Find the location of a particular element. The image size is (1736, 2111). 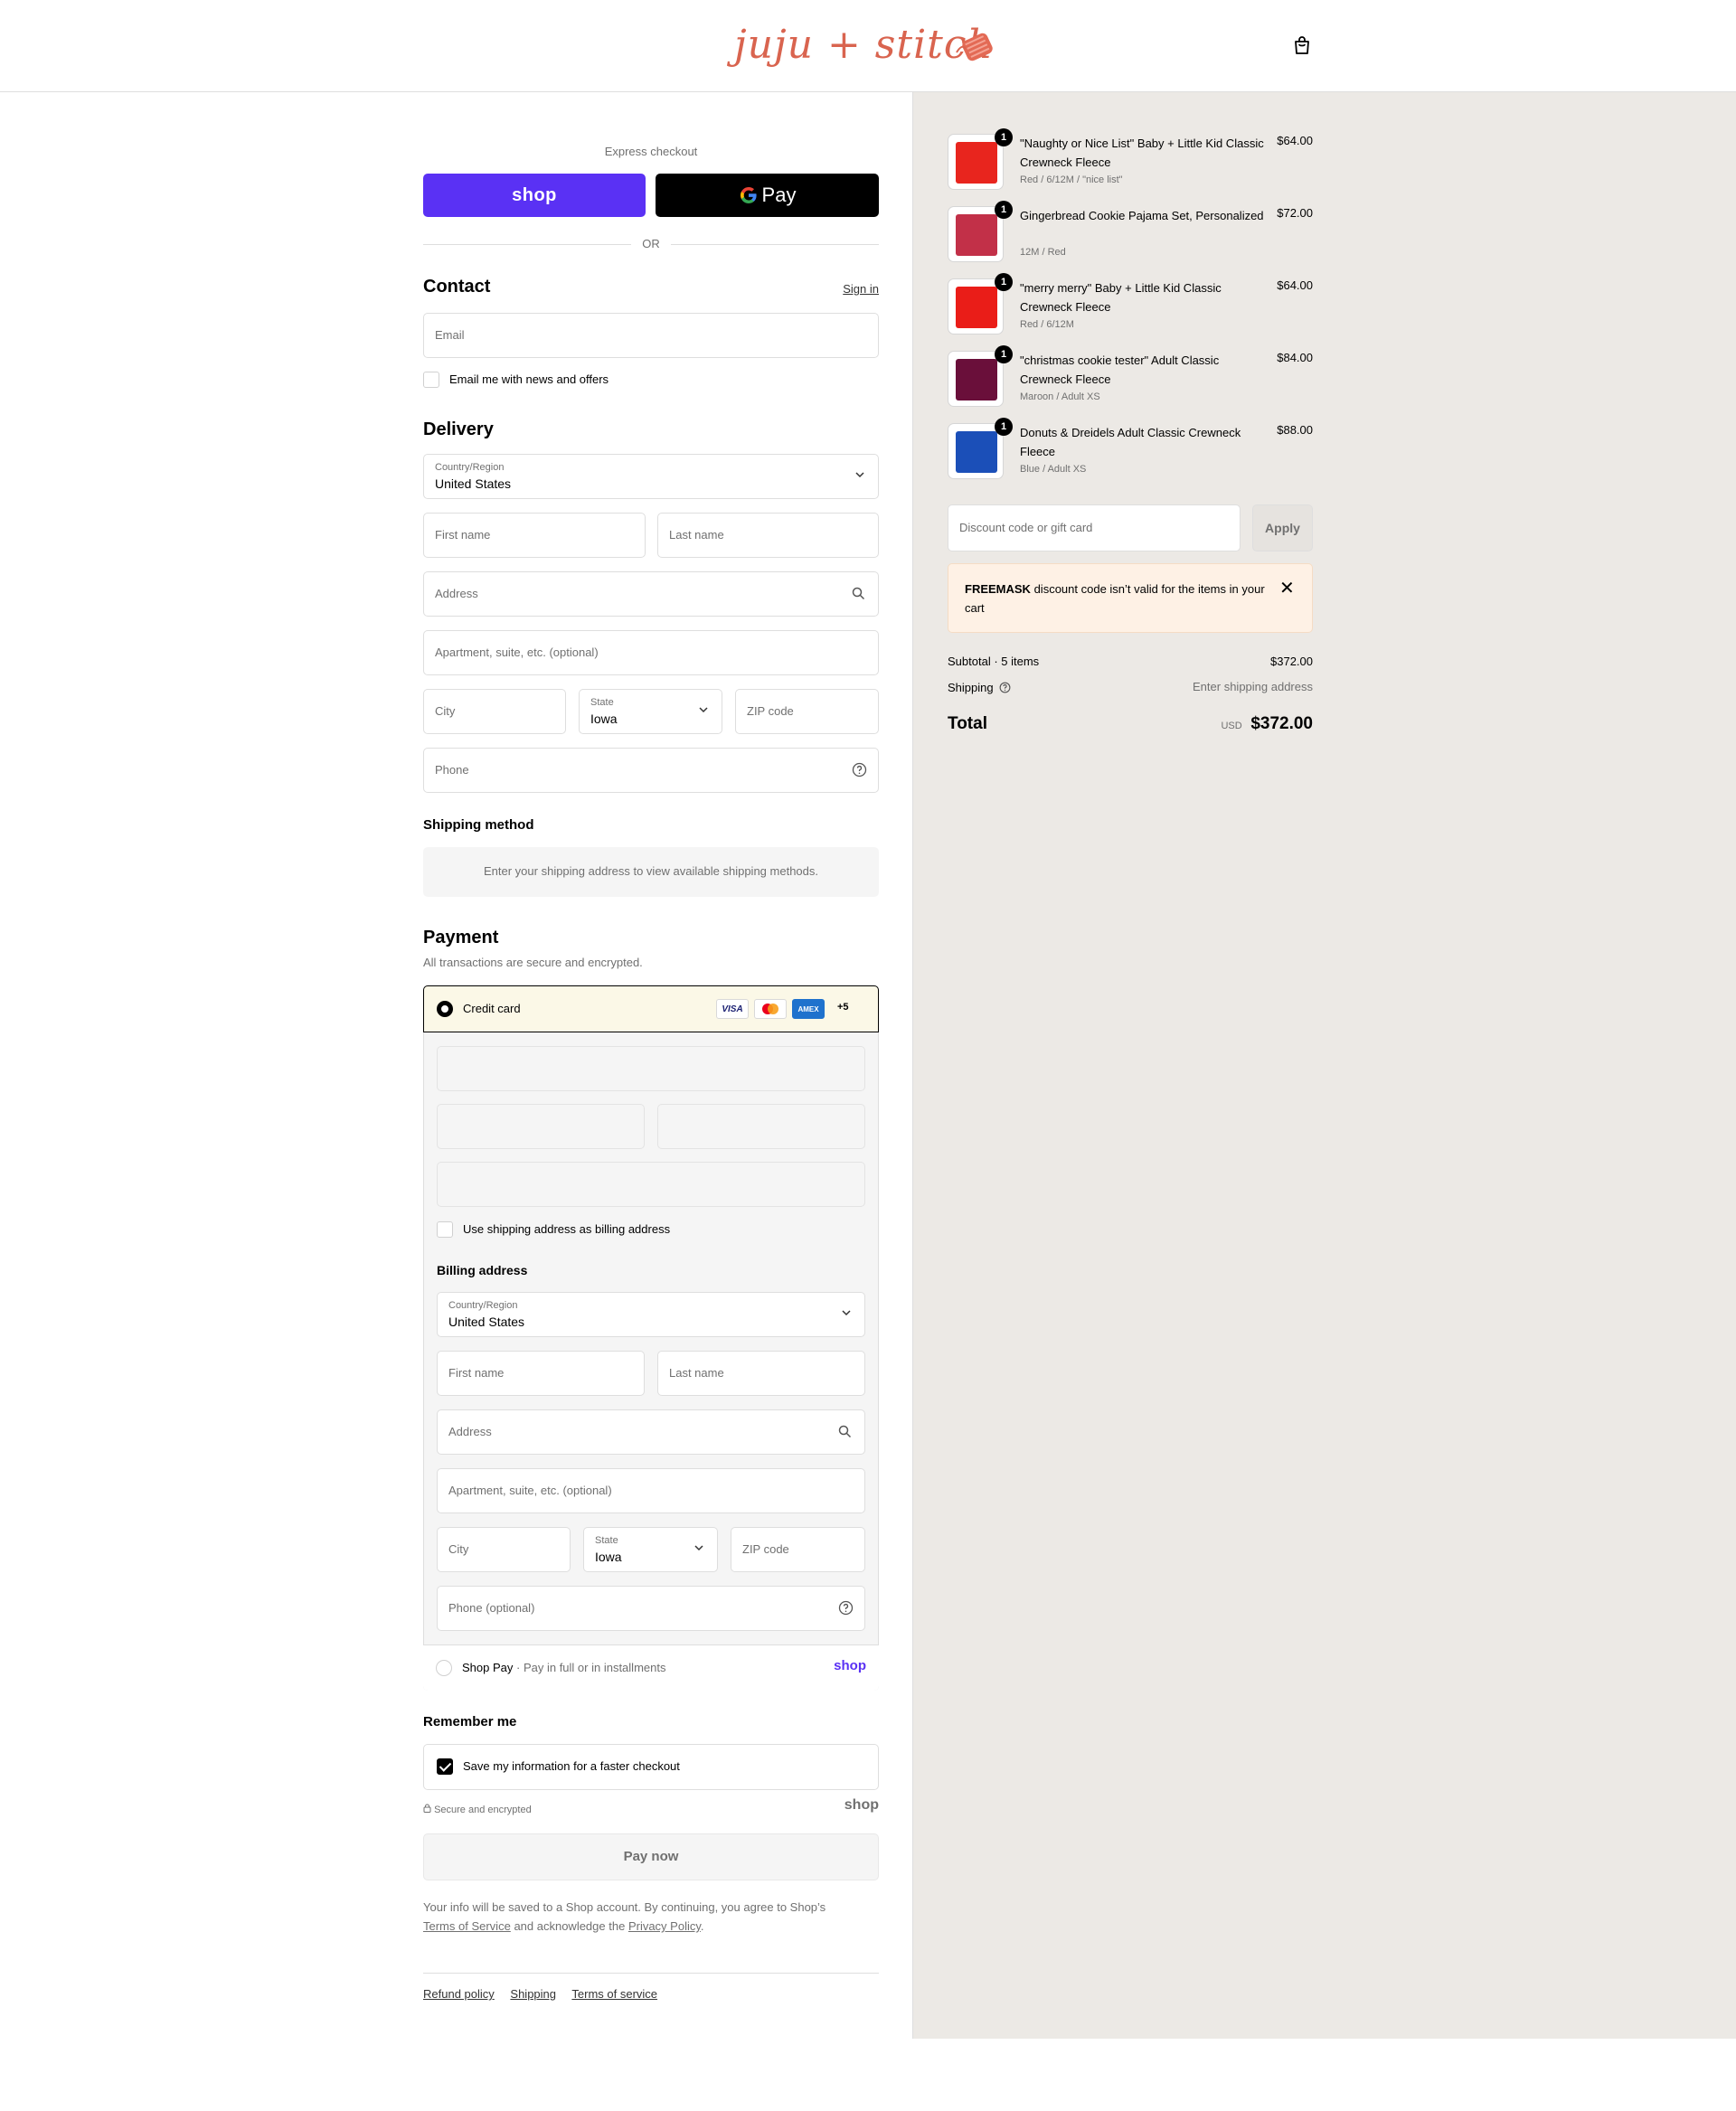

footer-links: Refund policy Shipping Terms of service is located at coordinates (547, 1994).